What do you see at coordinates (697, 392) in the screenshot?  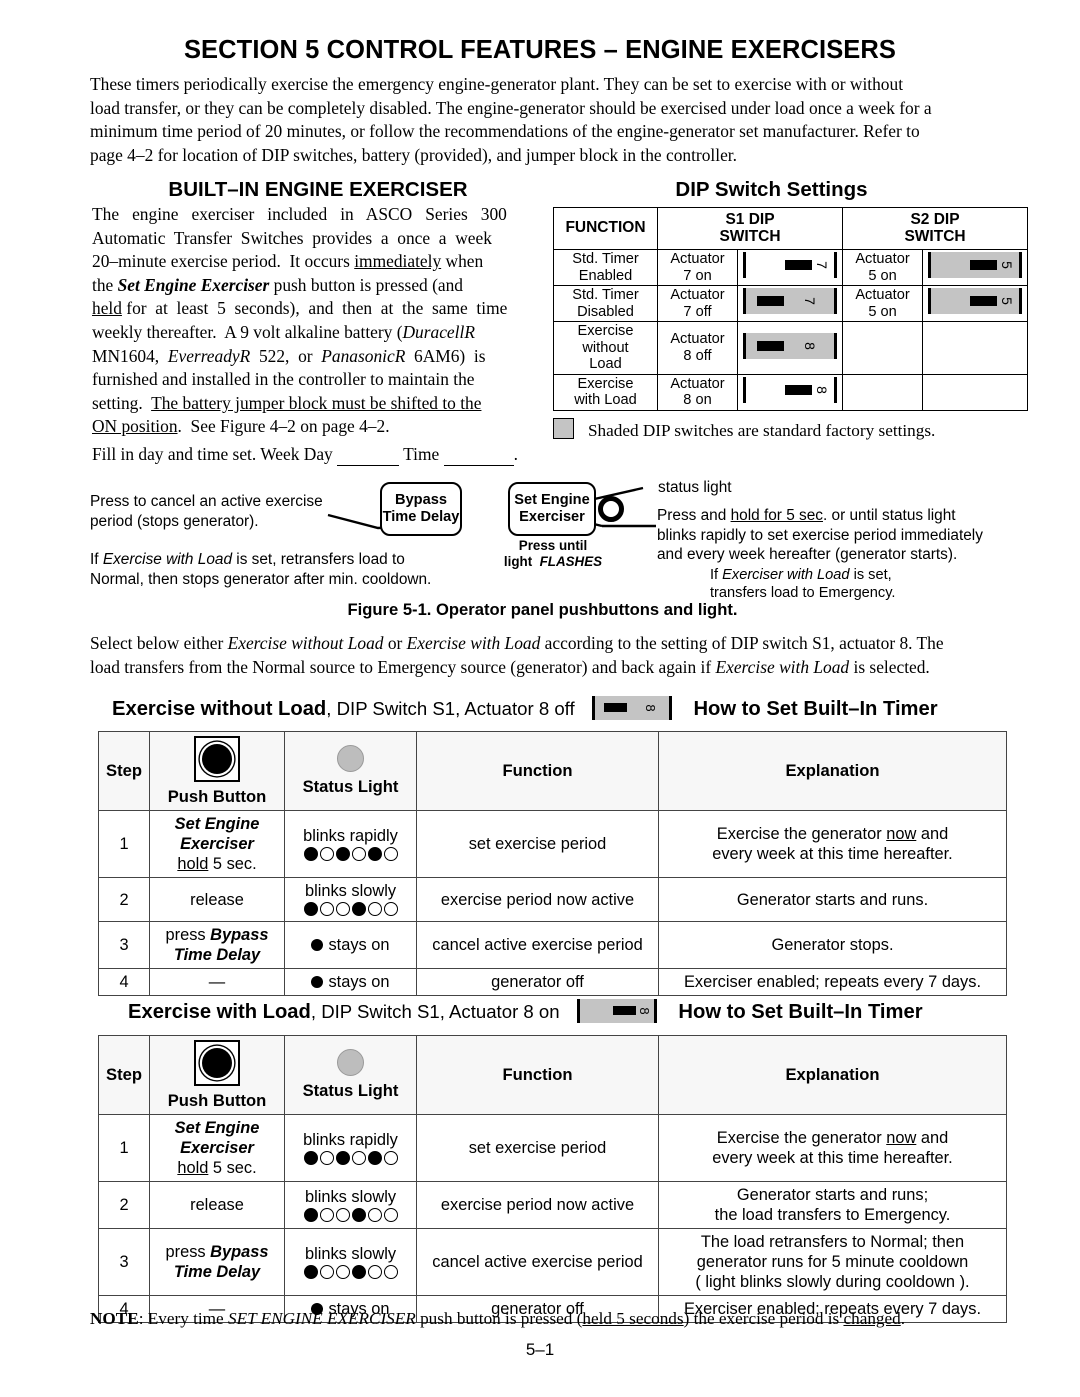 I see `dip-s1-actuator-cell: Actuator 8 on` at bounding box center [697, 392].